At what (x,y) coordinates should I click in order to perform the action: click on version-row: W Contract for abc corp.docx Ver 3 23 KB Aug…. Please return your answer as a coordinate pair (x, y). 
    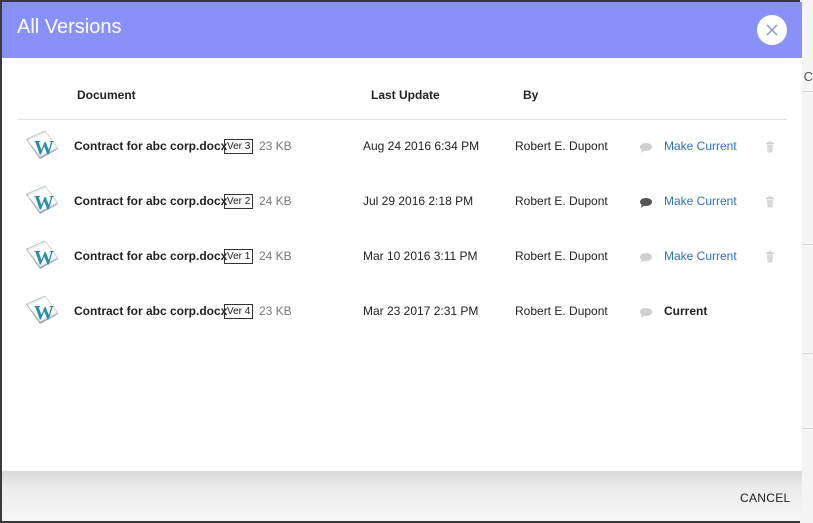
    Looking at the image, I should click on (402, 146).